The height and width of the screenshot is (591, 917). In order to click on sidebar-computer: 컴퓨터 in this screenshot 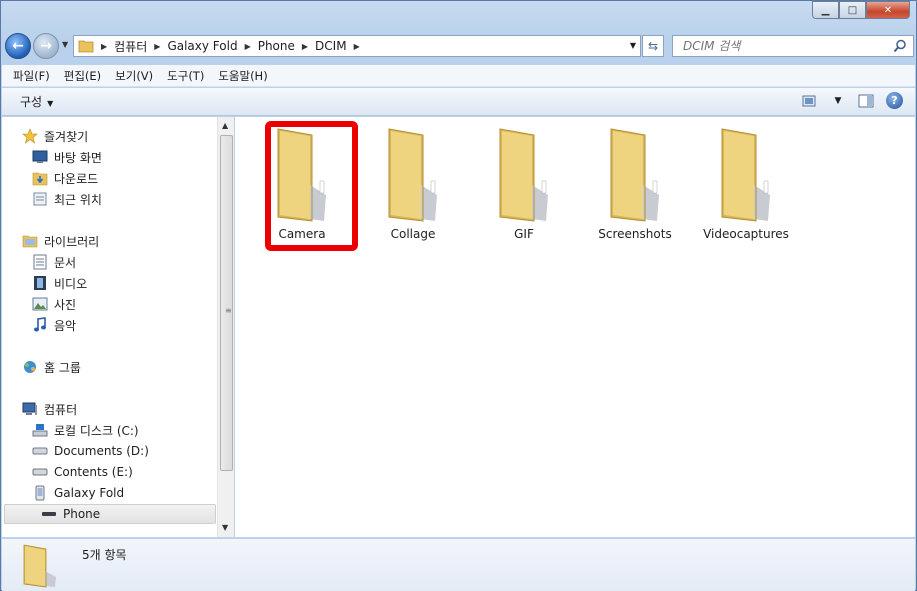, I will do `click(49, 409)`.